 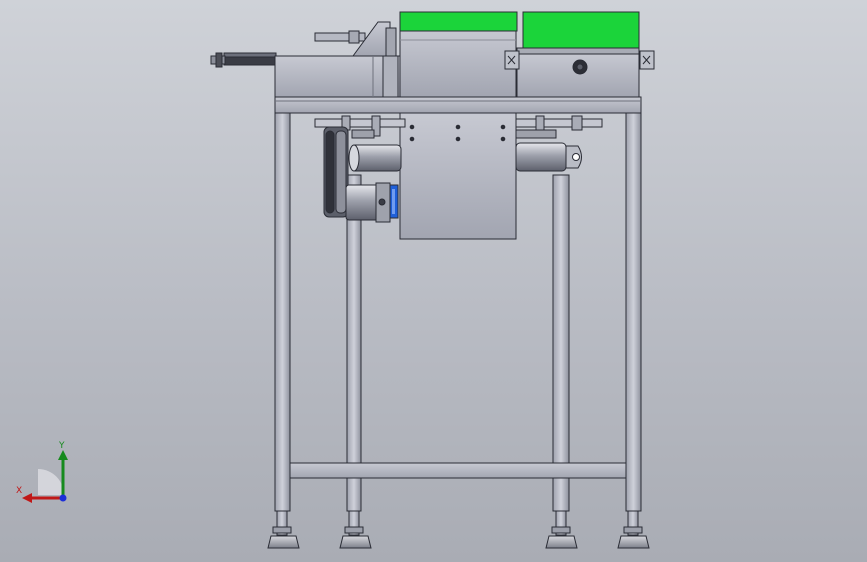 I want to click on triad-graphic, so click(x=45, y=476).